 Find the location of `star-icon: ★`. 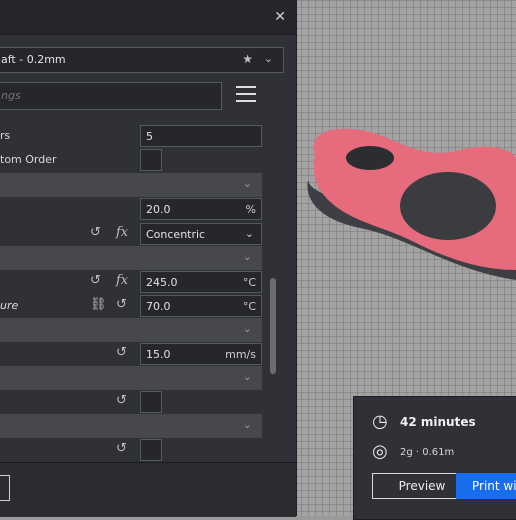

star-icon: ★ is located at coordinates (247, 59).